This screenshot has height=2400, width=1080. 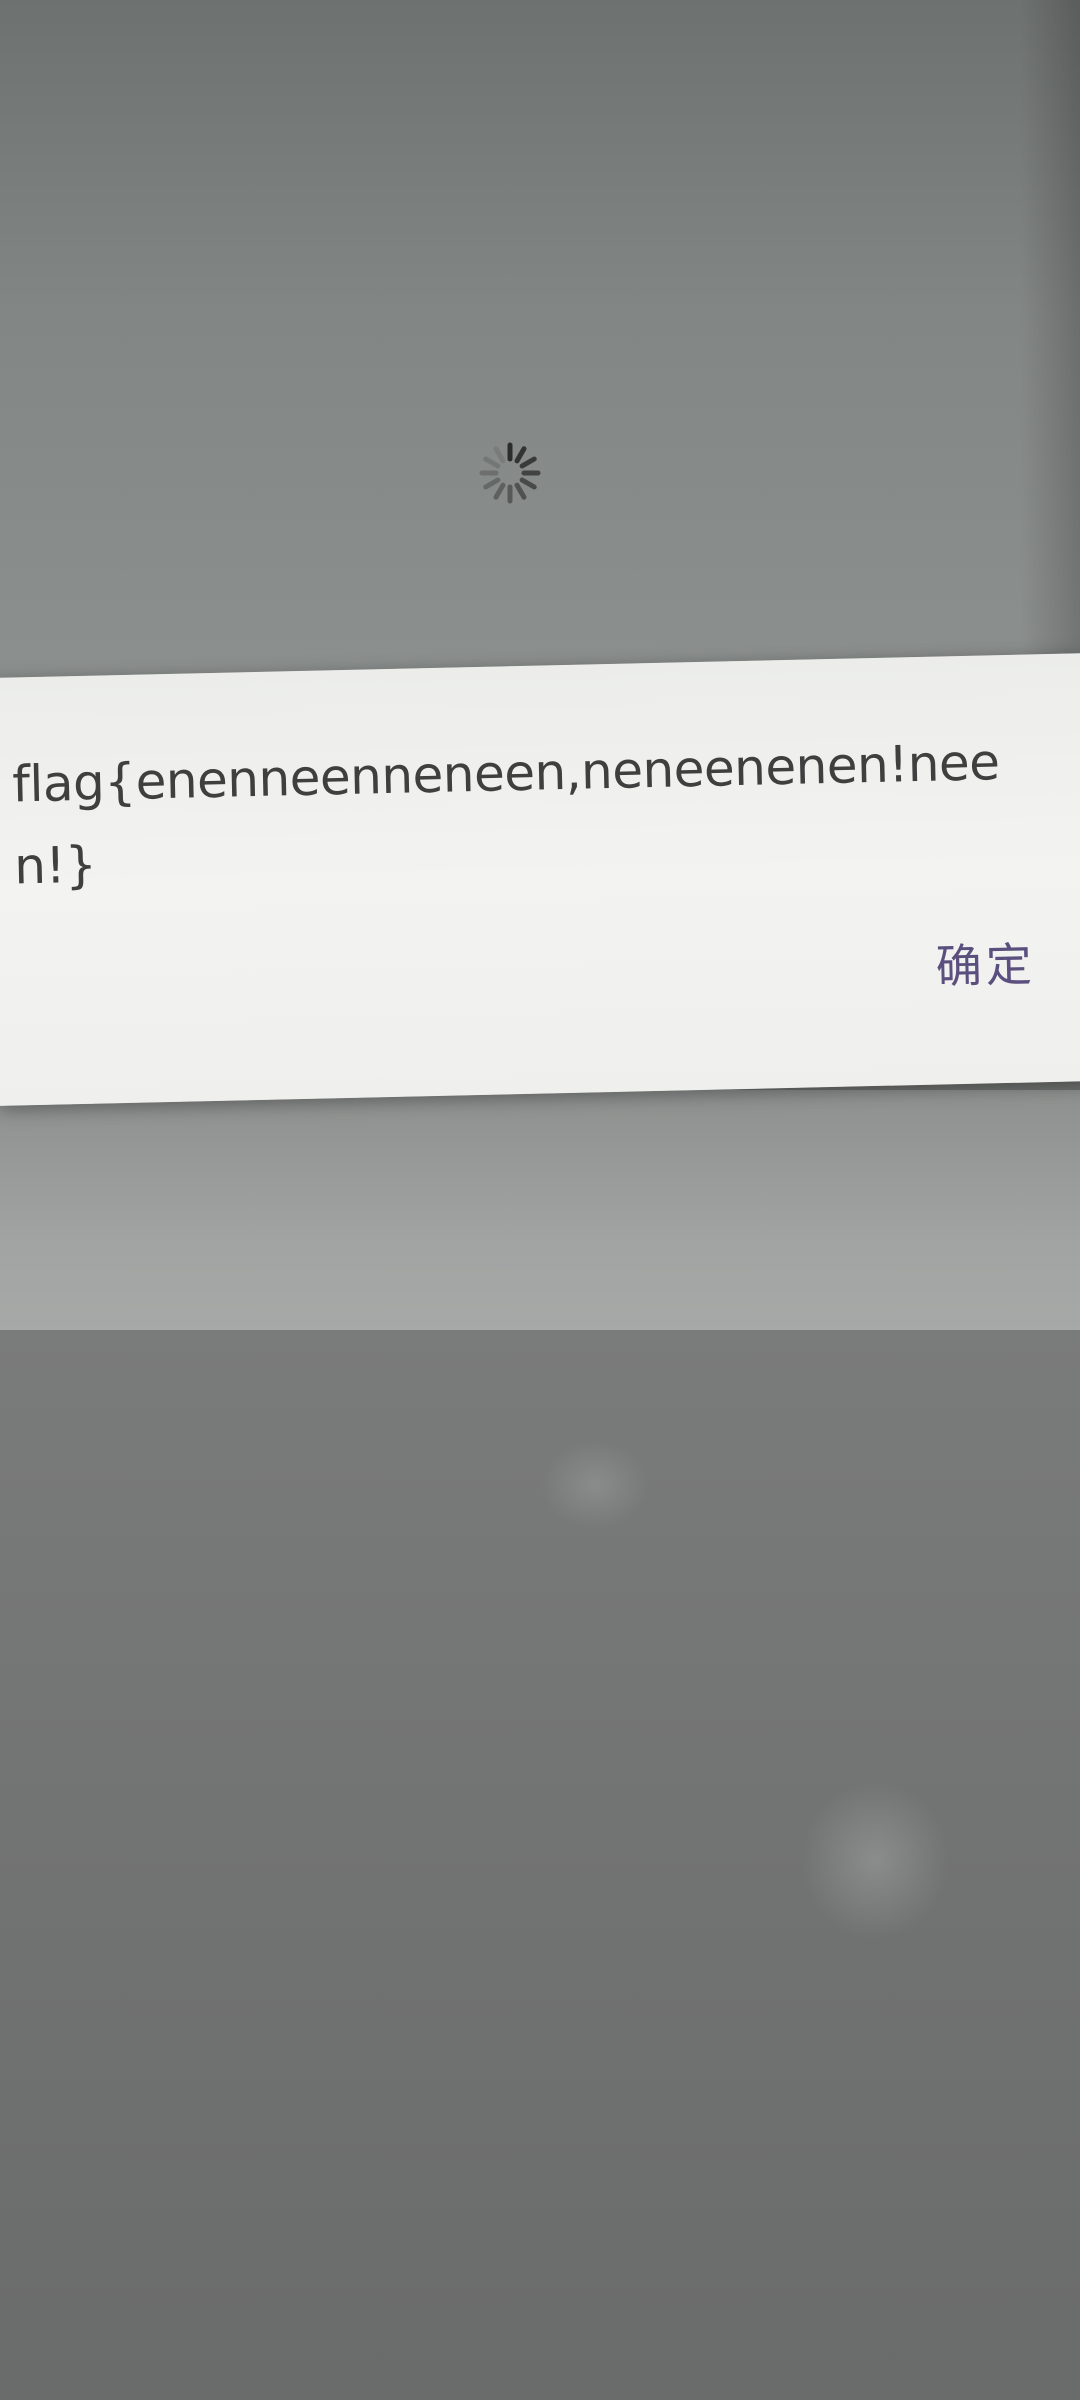 What do you see at coordinates (506, 814) in the screenshot?
I see `dialog-message: flag{enenneenneneen,neneenenen!neen!}` at bounding box center [506, 814].